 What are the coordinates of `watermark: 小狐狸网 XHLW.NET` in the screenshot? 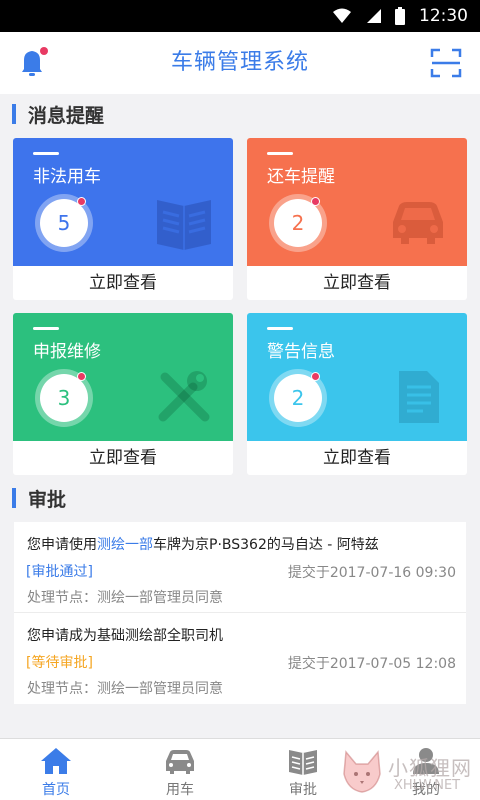 It's located at (410, 773).